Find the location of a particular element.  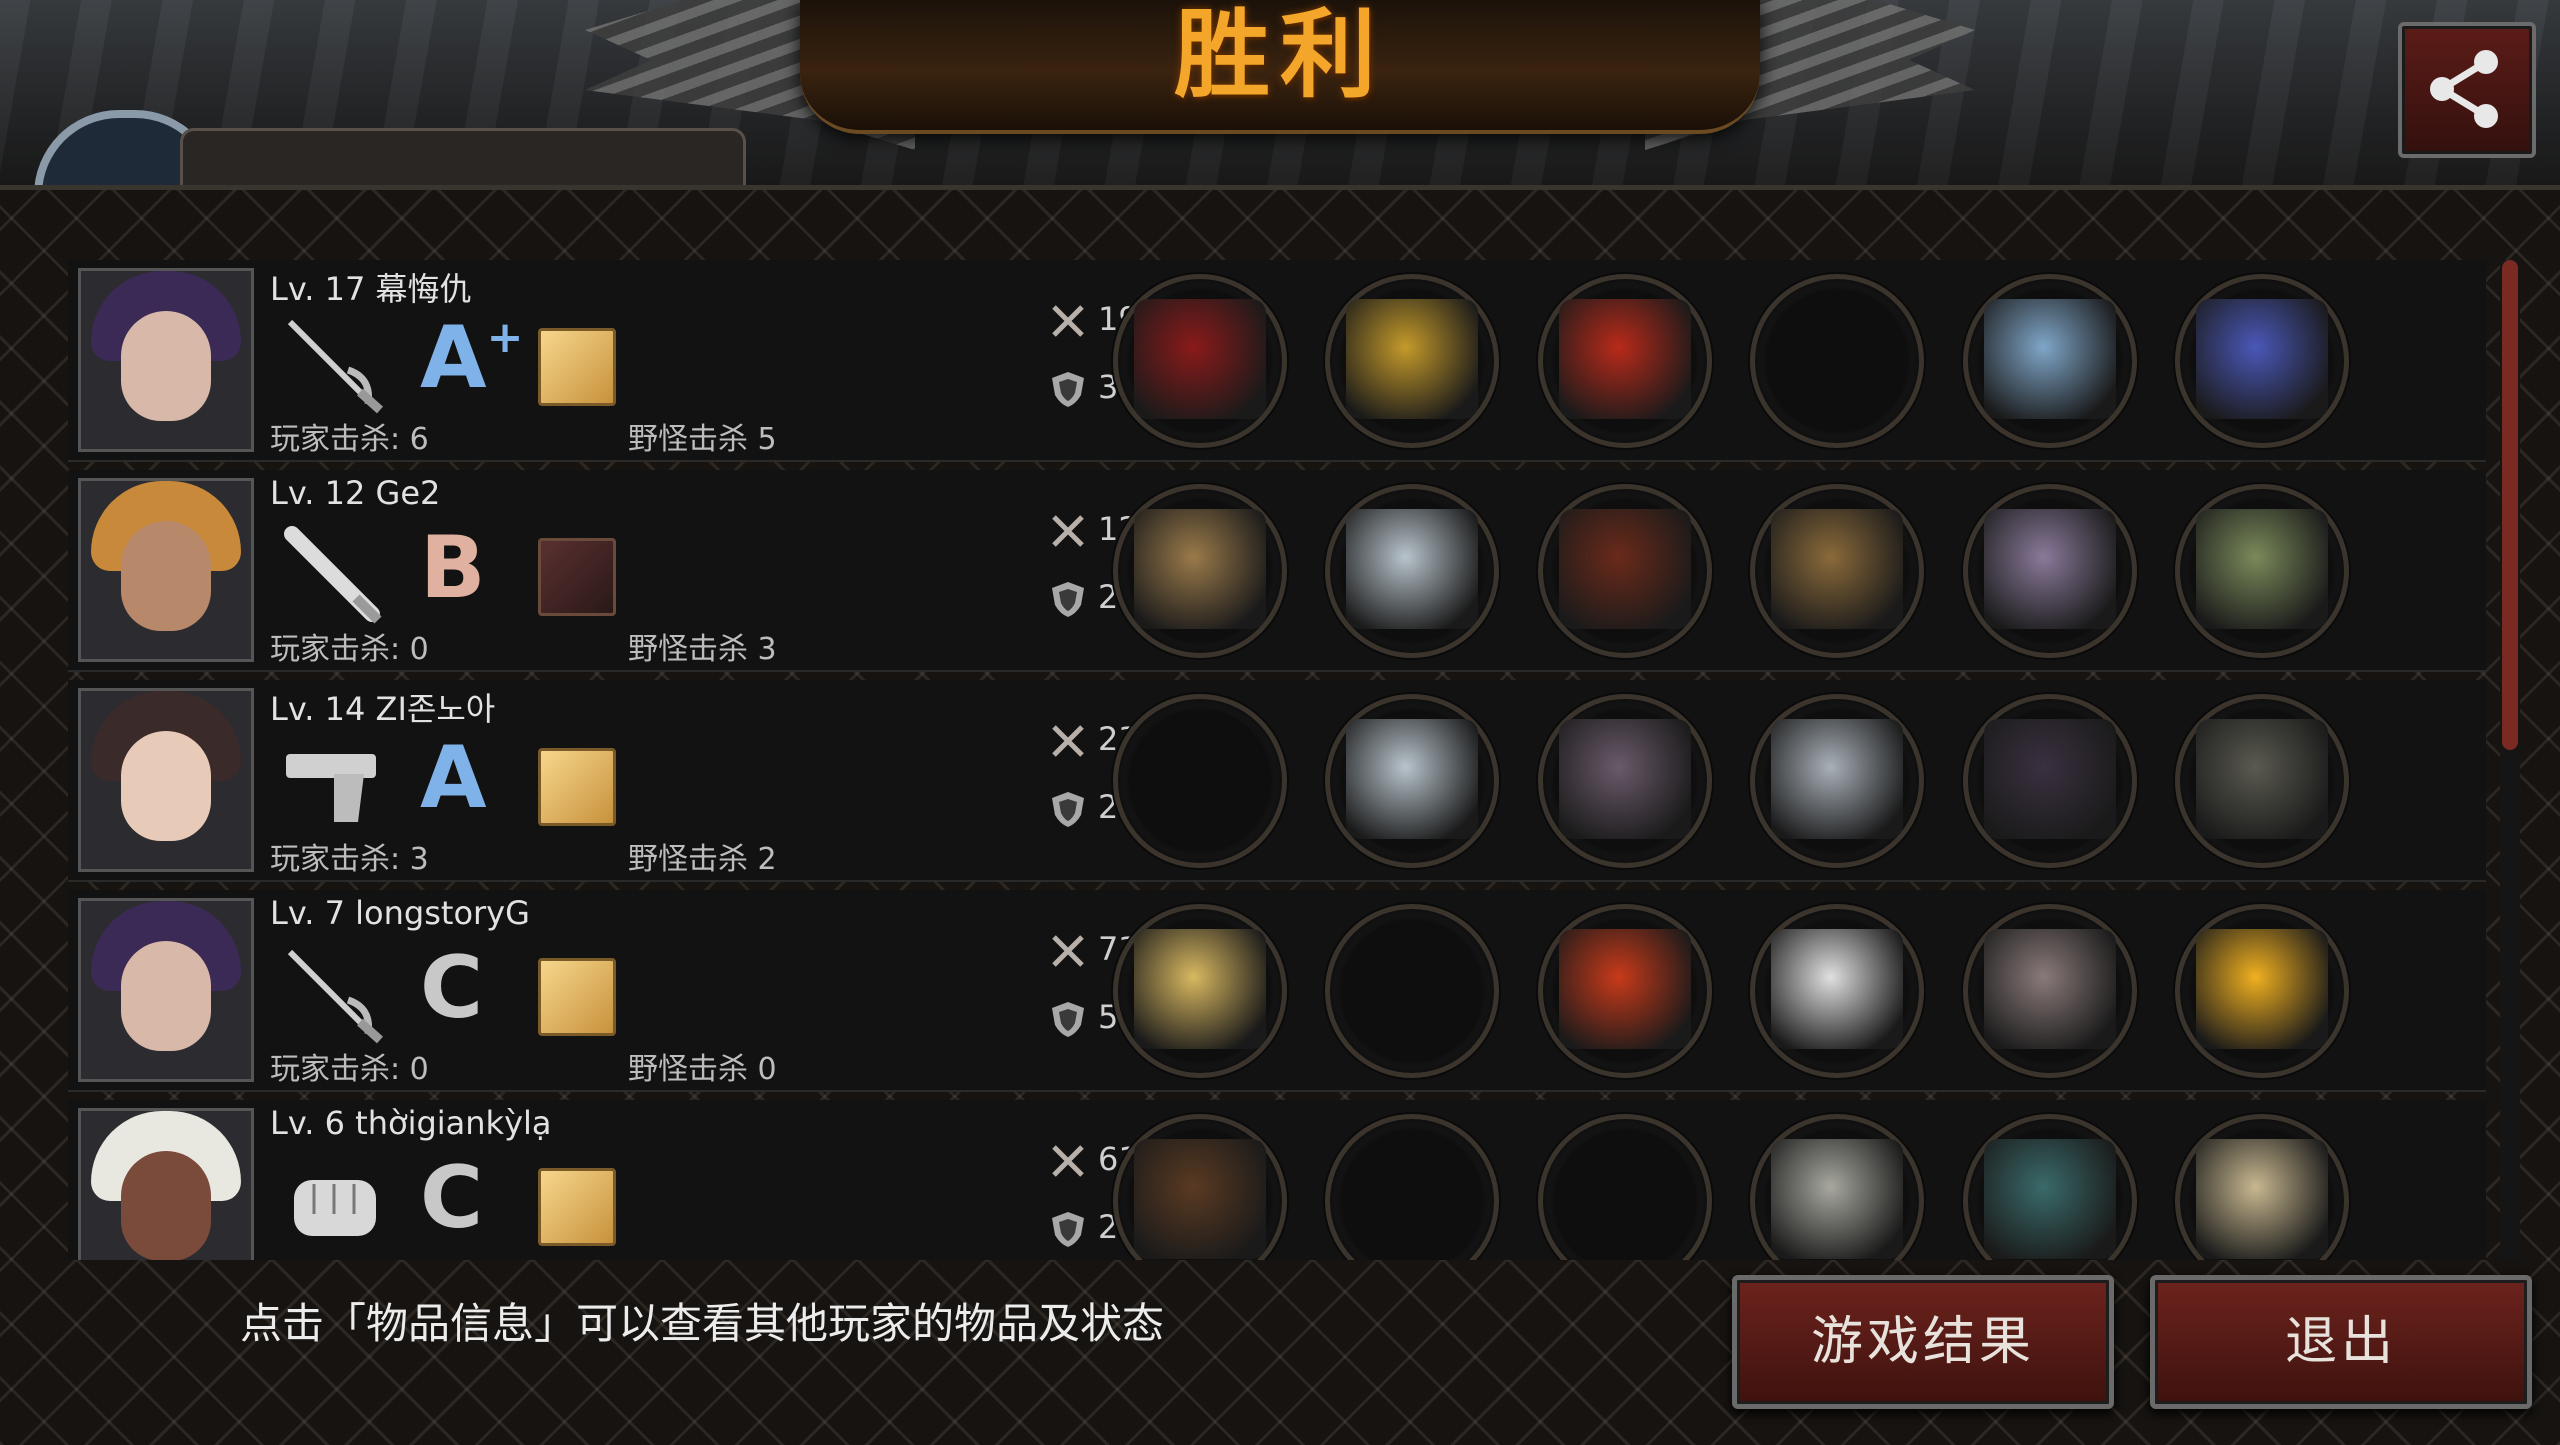

plate-armor-icon is located at coordinates (1625, 779).